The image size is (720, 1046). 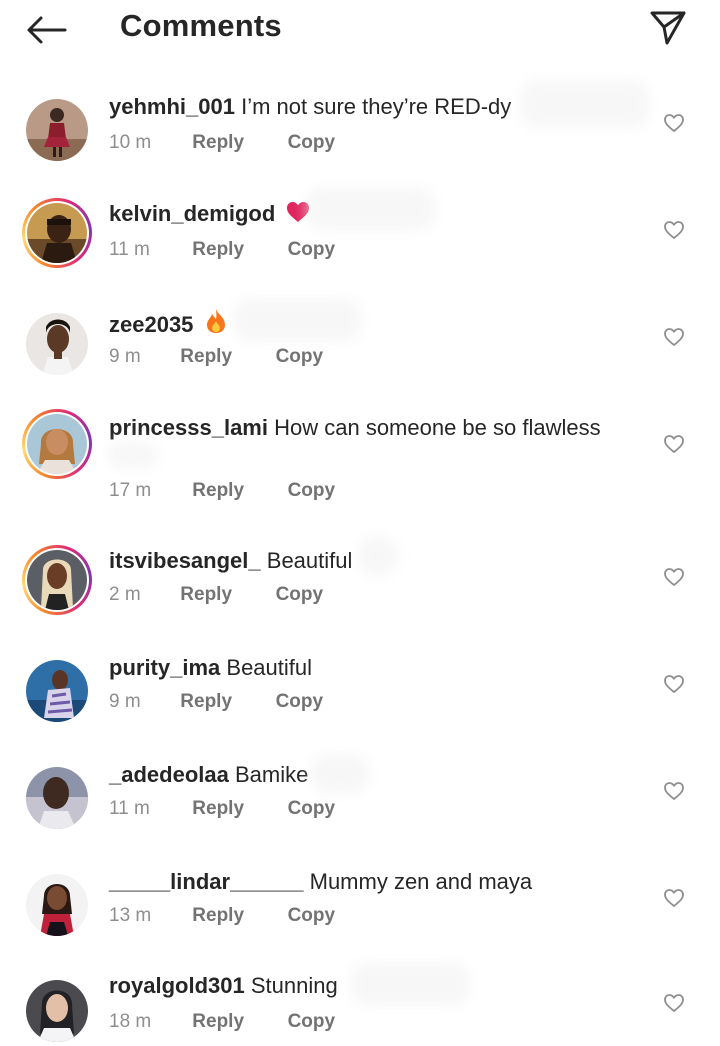 I want to click on comment-text-line: yehmhi_001 I’m not sure they’re RED-dy, so click(x=310, y=107).